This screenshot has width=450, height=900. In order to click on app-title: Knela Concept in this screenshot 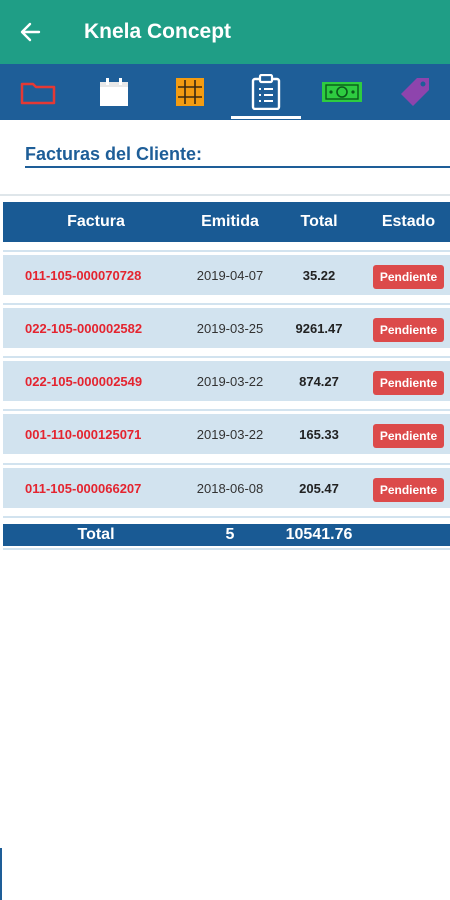, I will do `click(158, 31)`.